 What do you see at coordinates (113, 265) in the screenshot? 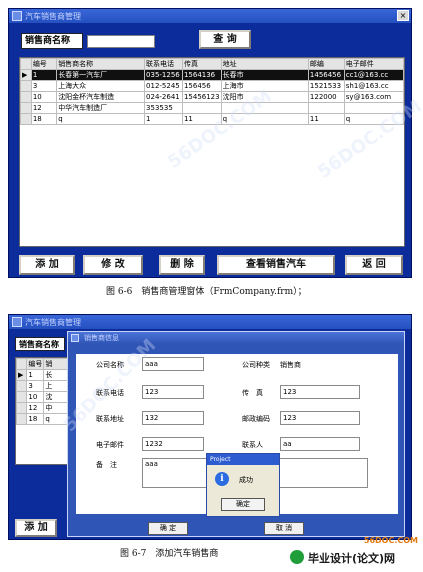
I see `edit-button: 修 改` at bounding box center [113, 265].